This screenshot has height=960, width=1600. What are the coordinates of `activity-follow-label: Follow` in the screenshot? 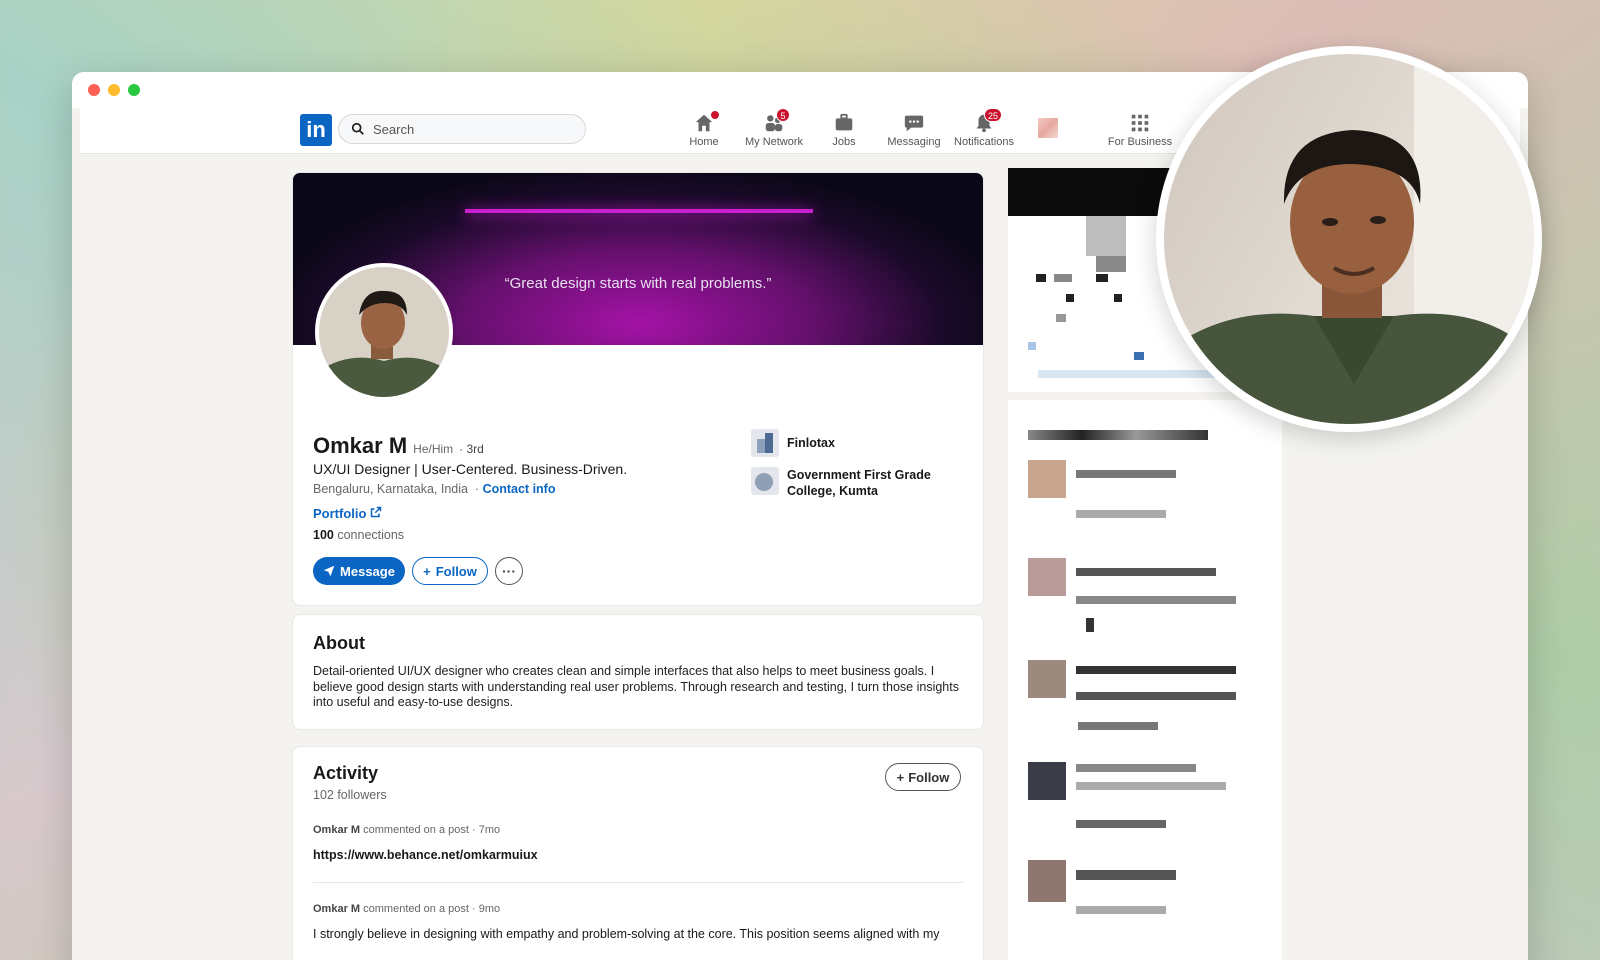 It's located at (929, 777).